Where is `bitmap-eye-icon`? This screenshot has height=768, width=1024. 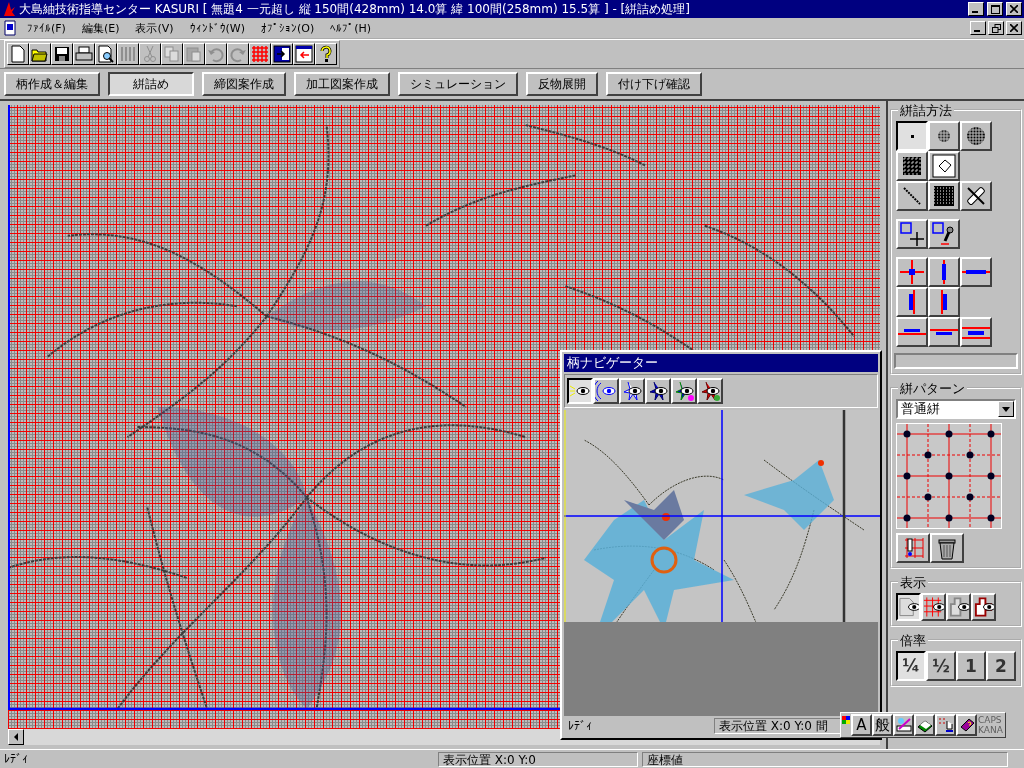
bitmap-eye-icon is located at coordinates (908, 607).